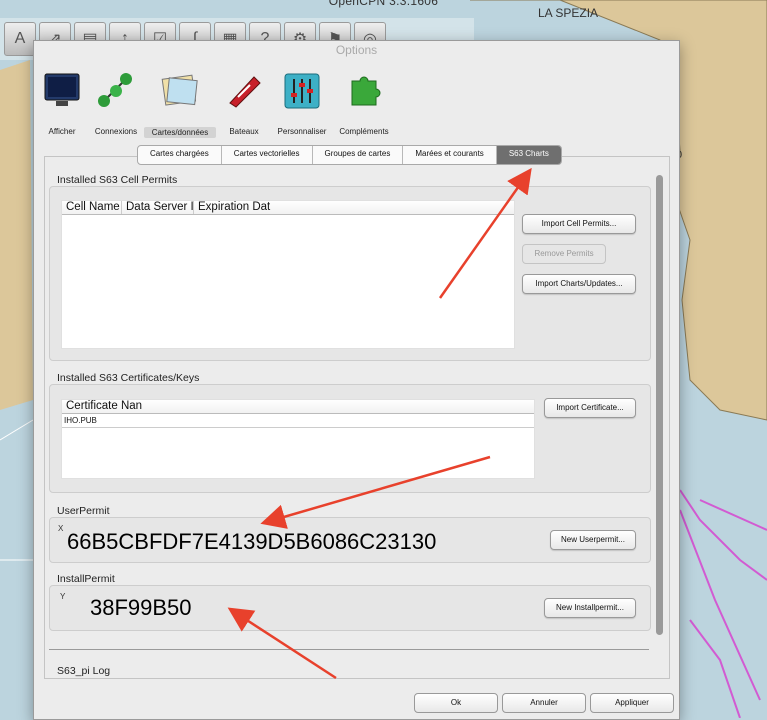 The image size is (767, 720). What do you see at coordinates (564, 254) in the screenshot?
I see `remove-permits-button: Remove Permits` at bounding box center [564, 254].